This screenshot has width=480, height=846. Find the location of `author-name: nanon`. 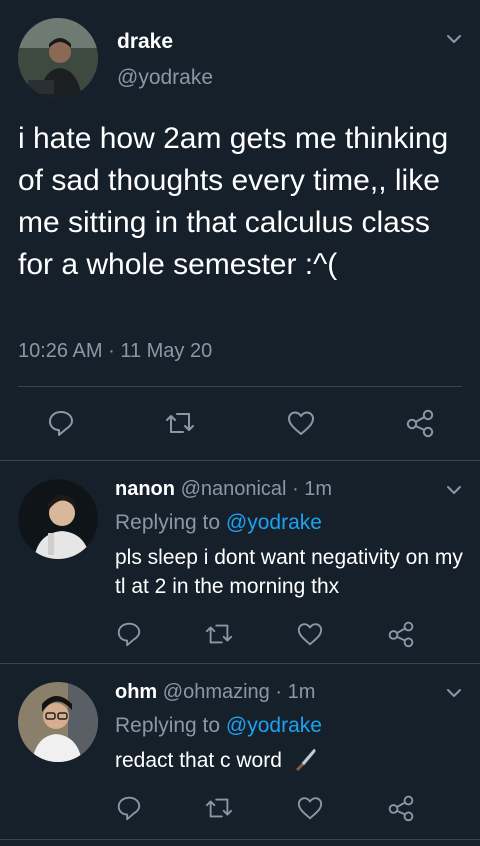

author-name: nanon is located at coordinates (145, 489).